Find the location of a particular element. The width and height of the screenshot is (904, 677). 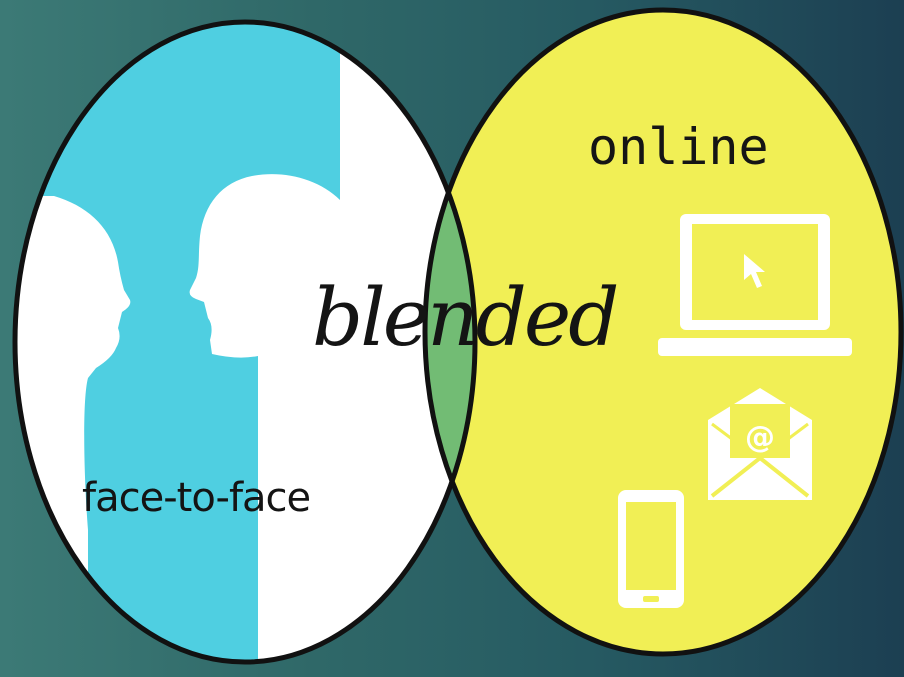

blended-label: blended is located at coordinates (465, 317).